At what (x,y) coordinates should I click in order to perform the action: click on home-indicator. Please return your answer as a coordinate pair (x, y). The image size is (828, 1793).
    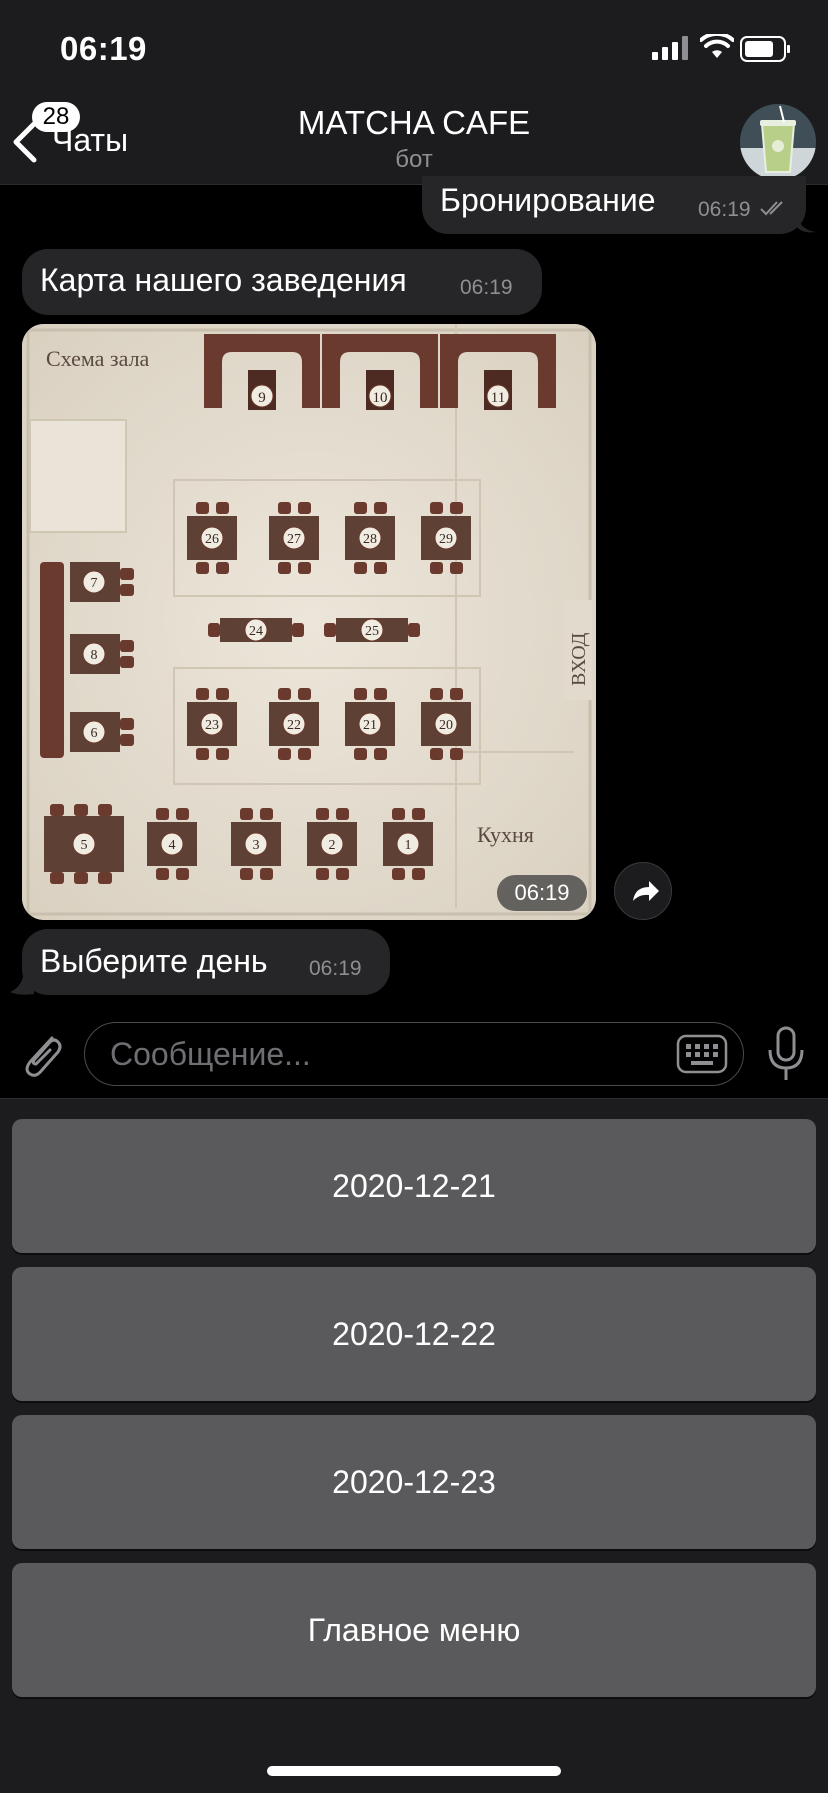
    Looking at the image, I should click on (414, 1771).